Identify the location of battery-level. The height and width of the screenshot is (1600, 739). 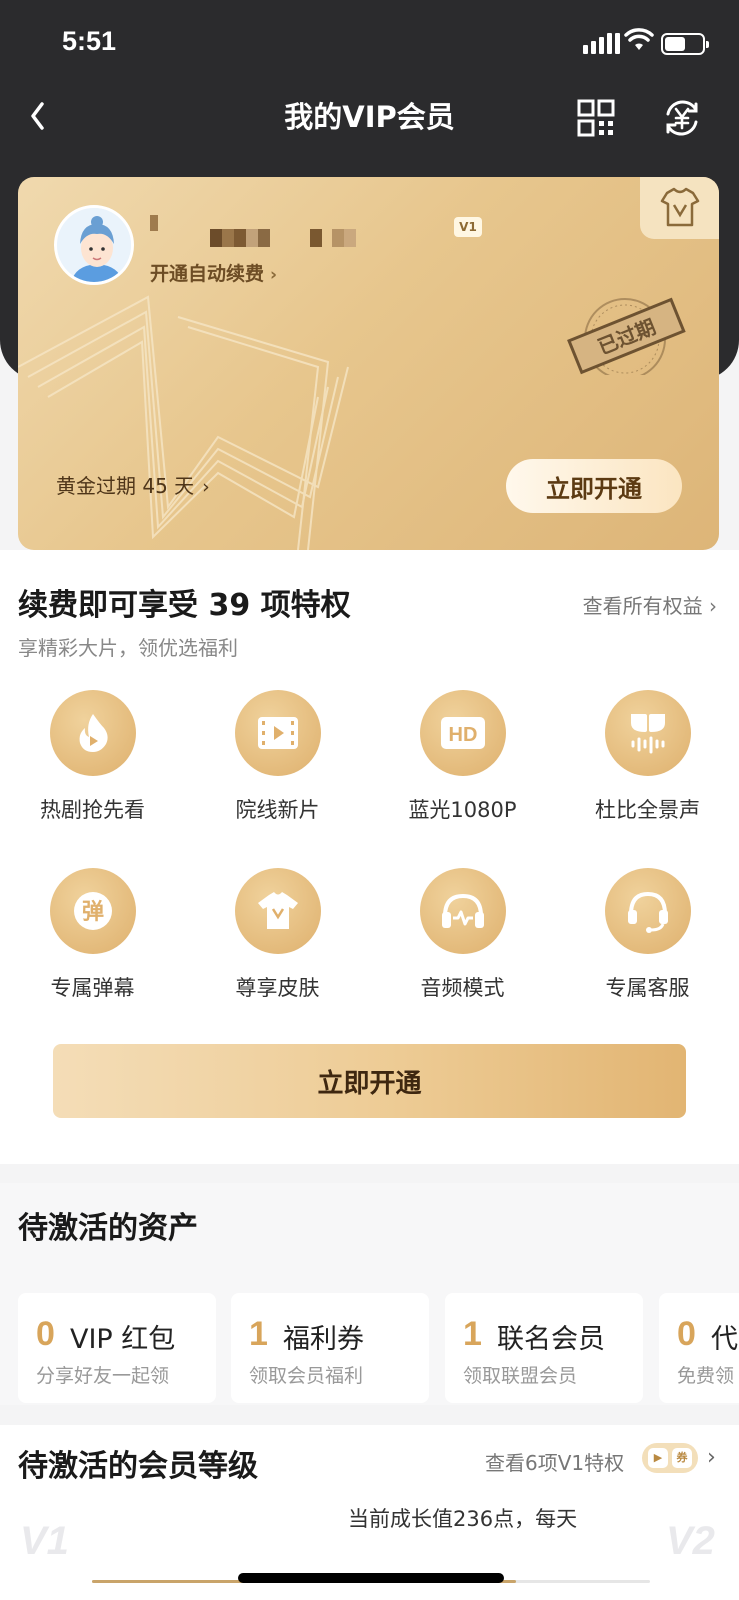
(675, 44).